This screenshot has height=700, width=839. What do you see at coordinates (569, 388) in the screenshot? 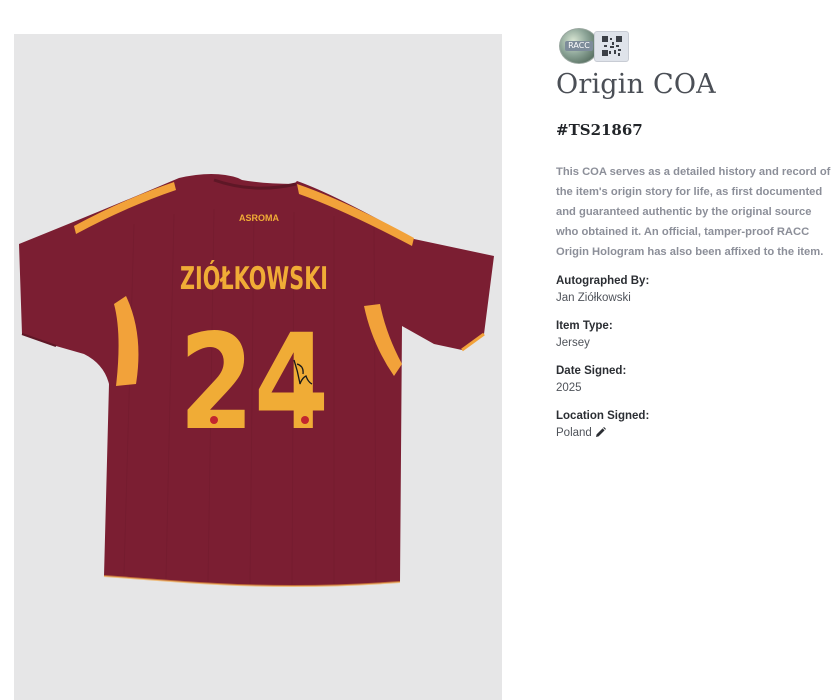
I see `field-value: 2025` at bounding box center [569, 388].